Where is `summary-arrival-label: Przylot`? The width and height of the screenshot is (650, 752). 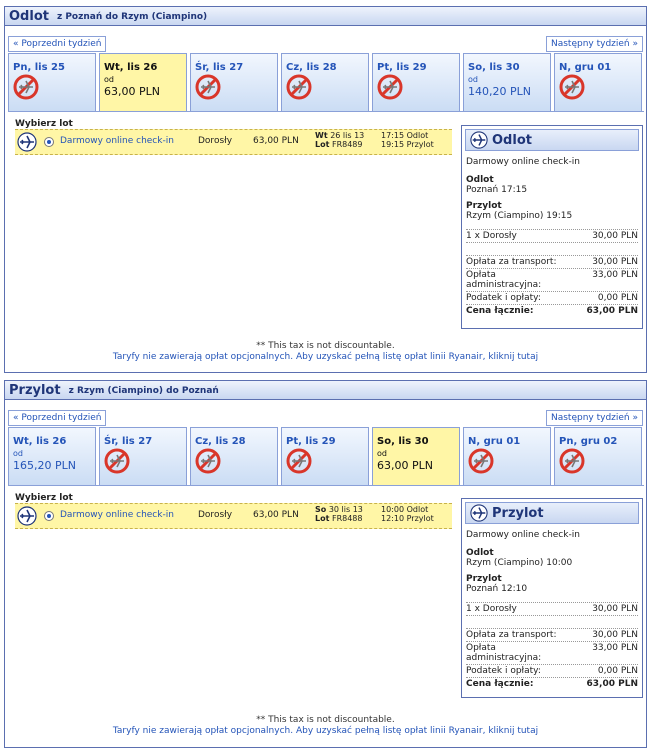 summary-arrival-label: Przylot is located at coordinates (484, 579).